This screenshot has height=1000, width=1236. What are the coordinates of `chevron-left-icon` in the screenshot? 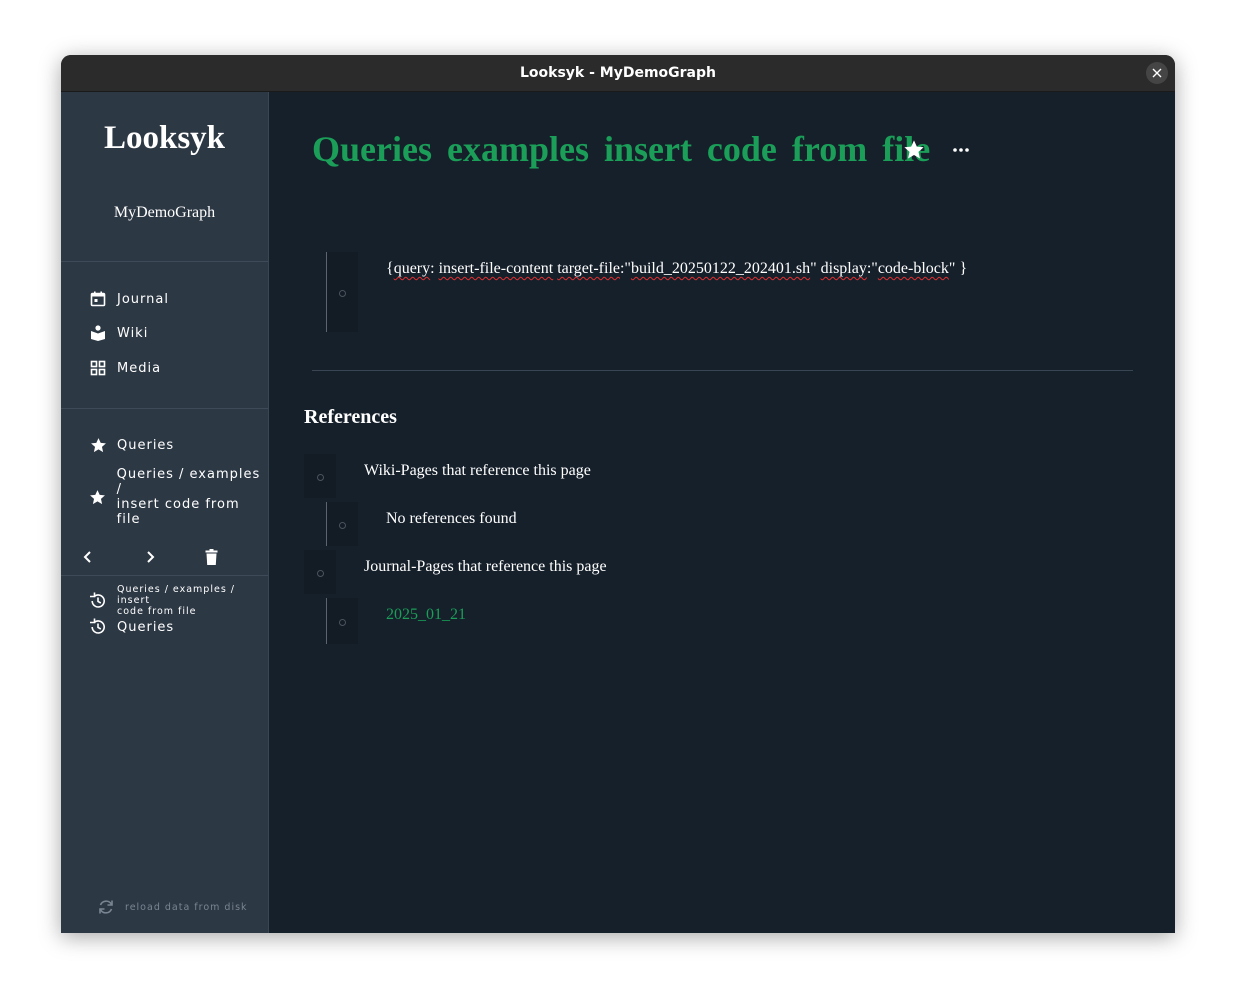 It's located at (87, 557).